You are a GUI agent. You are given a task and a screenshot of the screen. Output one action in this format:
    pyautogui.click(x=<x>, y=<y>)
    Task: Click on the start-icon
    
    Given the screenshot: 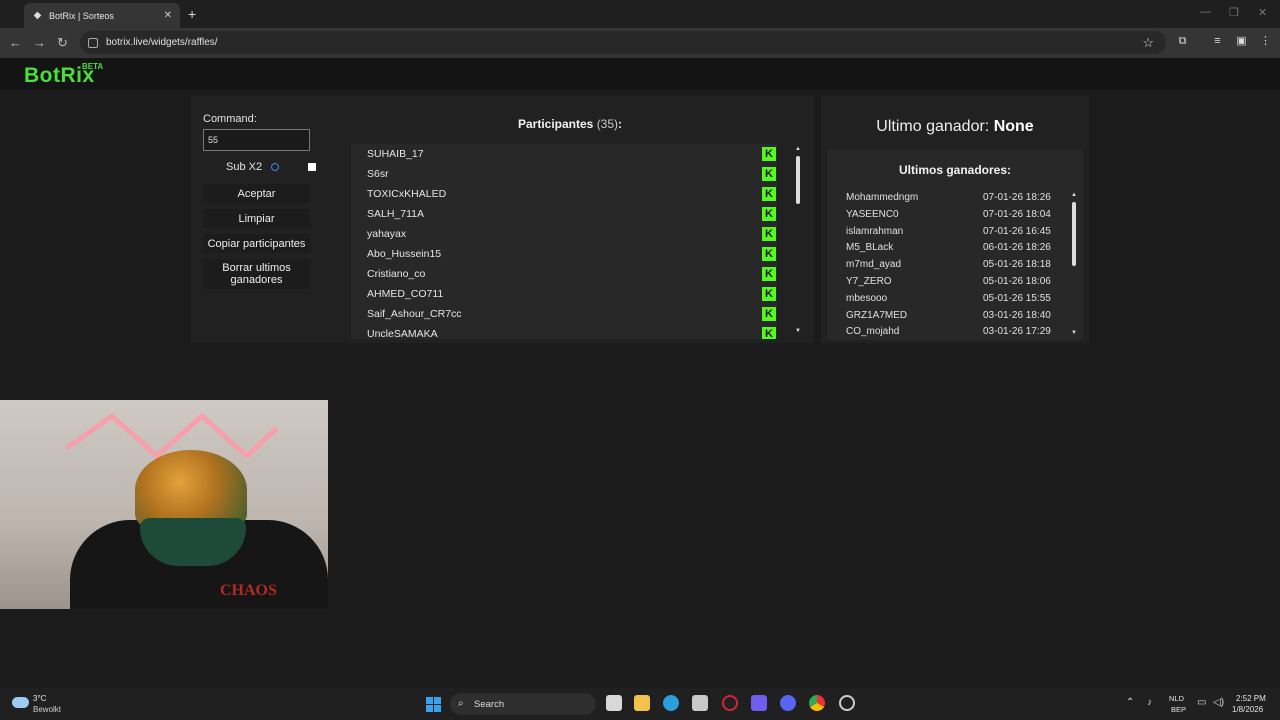 What is the action you would take?
    pyautogui.click(x=433, y=704)
    